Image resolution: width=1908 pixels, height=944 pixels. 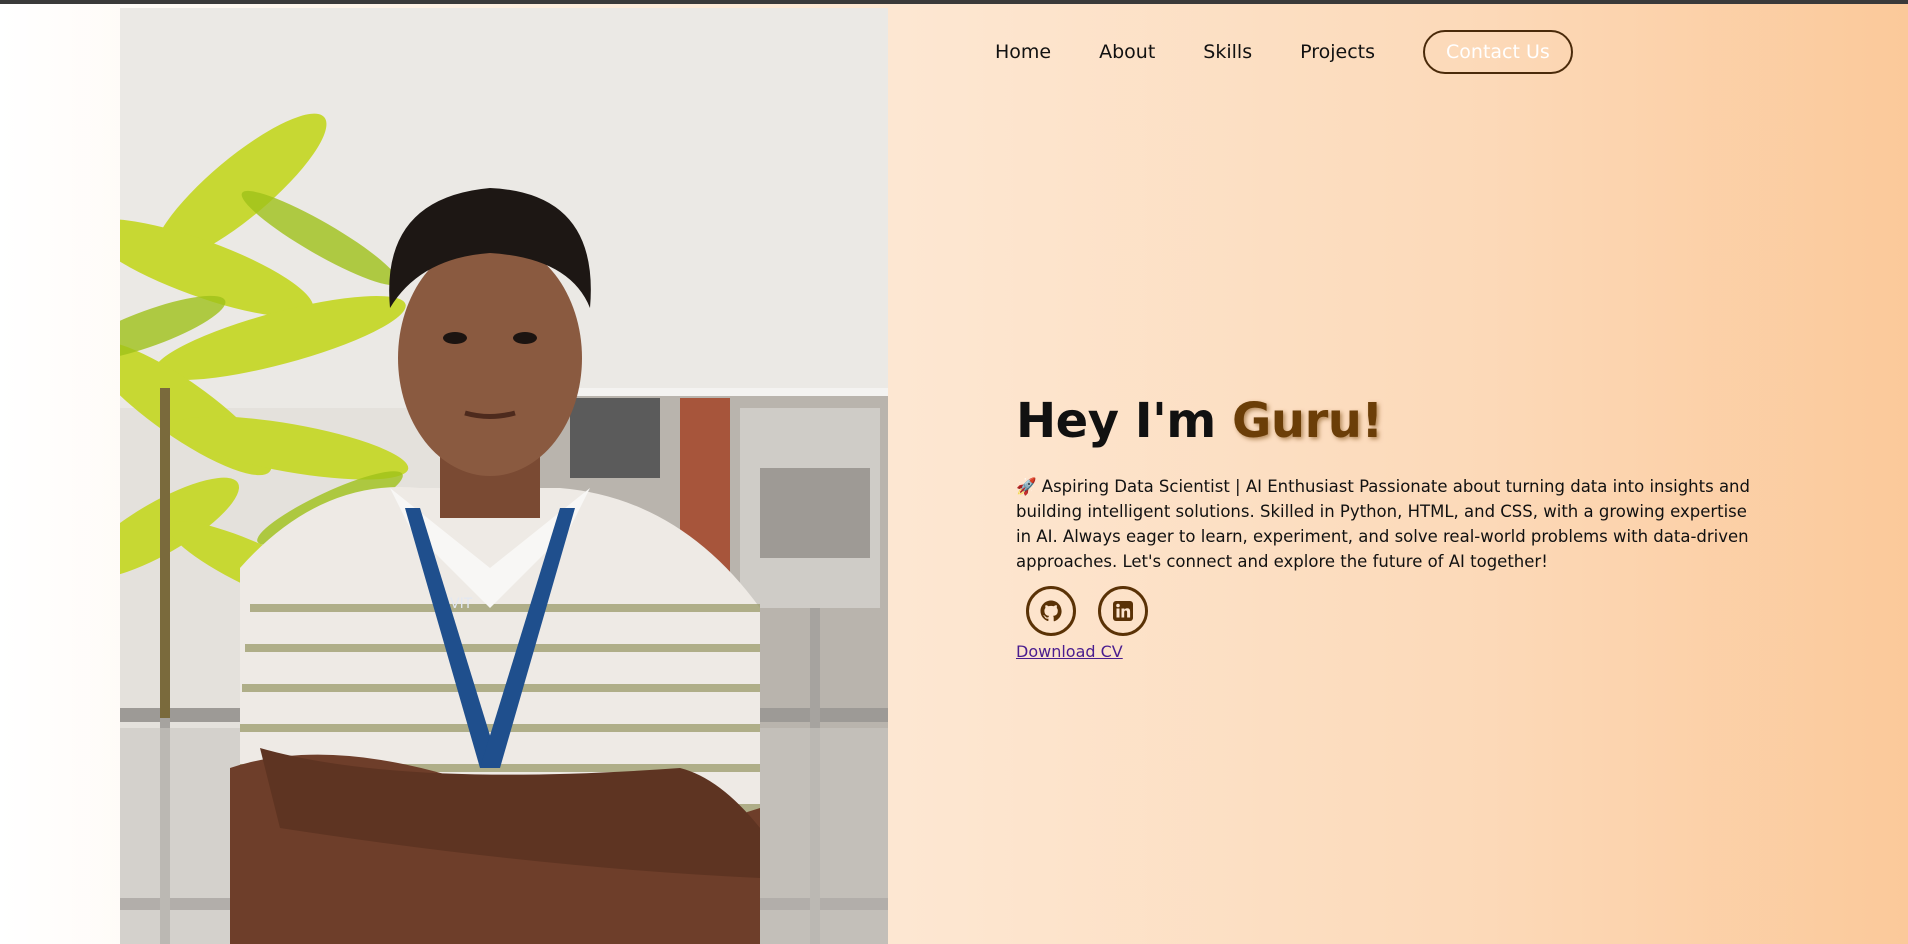 I want to click on social-links, so click(x=1391, y=611).